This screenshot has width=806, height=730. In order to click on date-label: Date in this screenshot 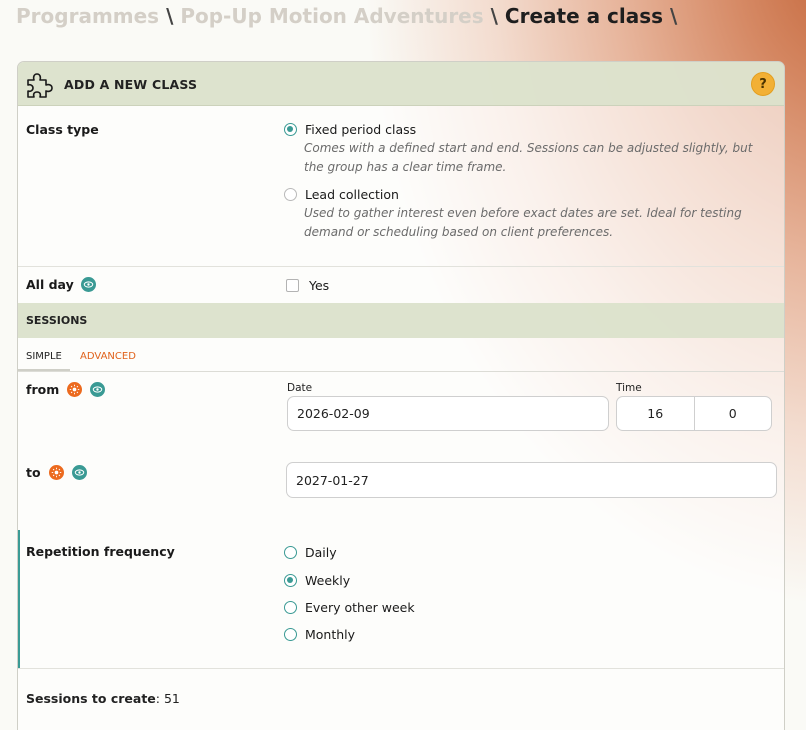, I will do `click(300, 388)`.